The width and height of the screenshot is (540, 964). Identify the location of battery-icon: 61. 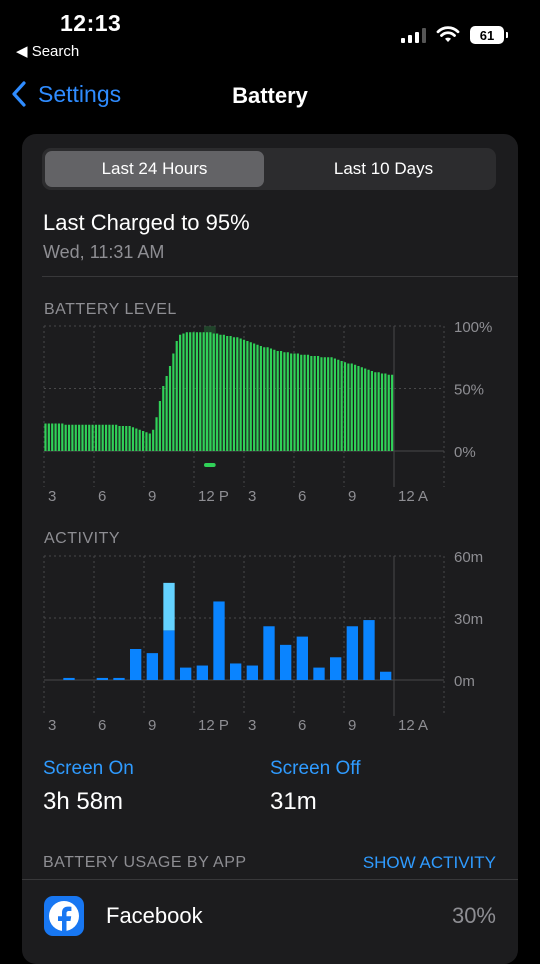
(489, 35).